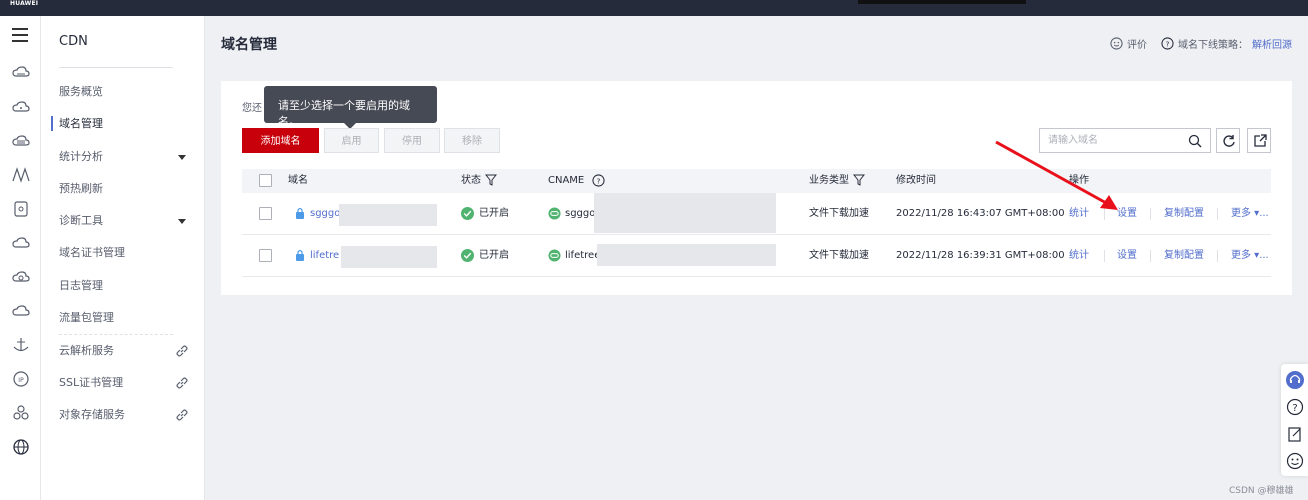 This screenshot has height=500, width=1308. What do you see at coordinates (129, 253) in the screenshot?
I see `sidebar-item-domain-certificates: 域名证书管理` at bounding box center [129, 253].